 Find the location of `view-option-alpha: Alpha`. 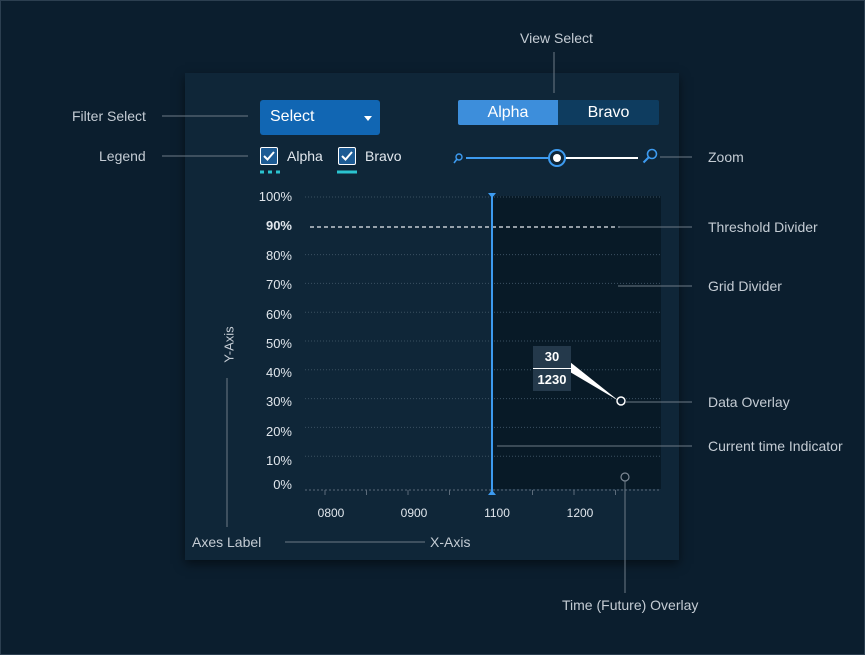

view-option-alpha: Alpha is located at coordinates (508, 112).